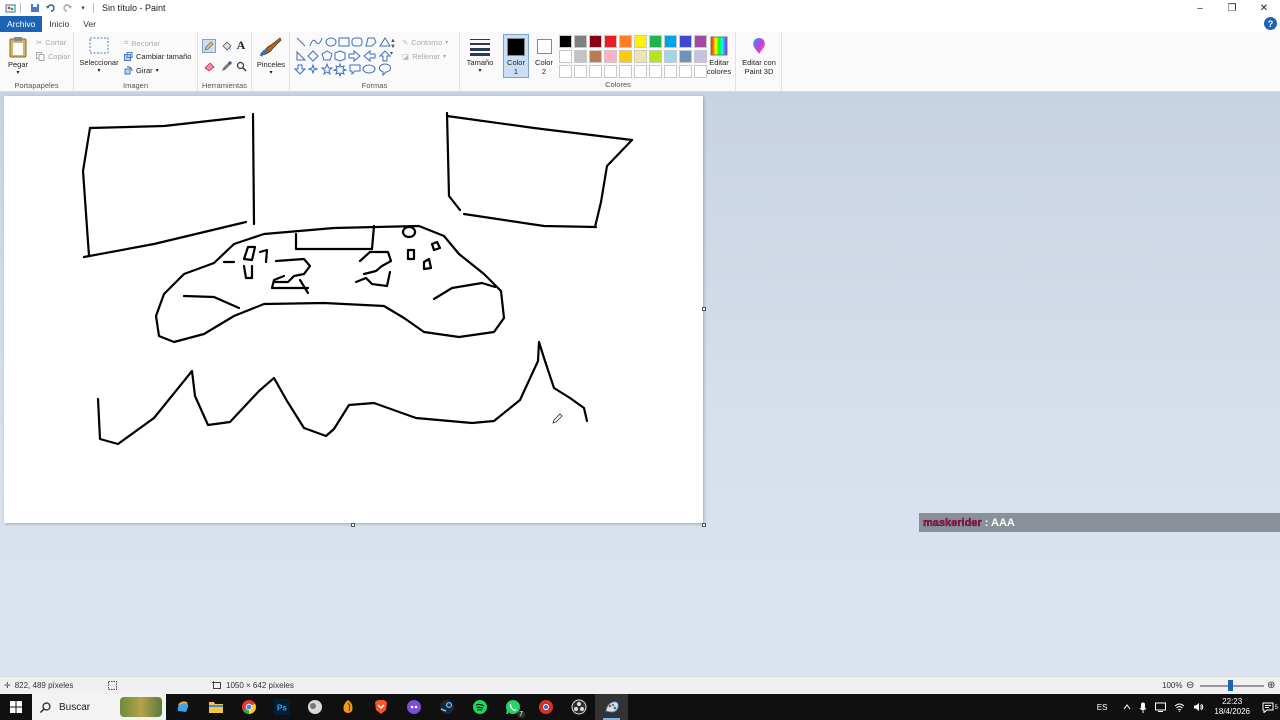 This screenshot has height=720, width=1280. What do you see at coordinates (393, 47) in the screenshot?
I see `shapes-scroll-icon: ▲ ▼ ▾` at bounding box center [393, 47].